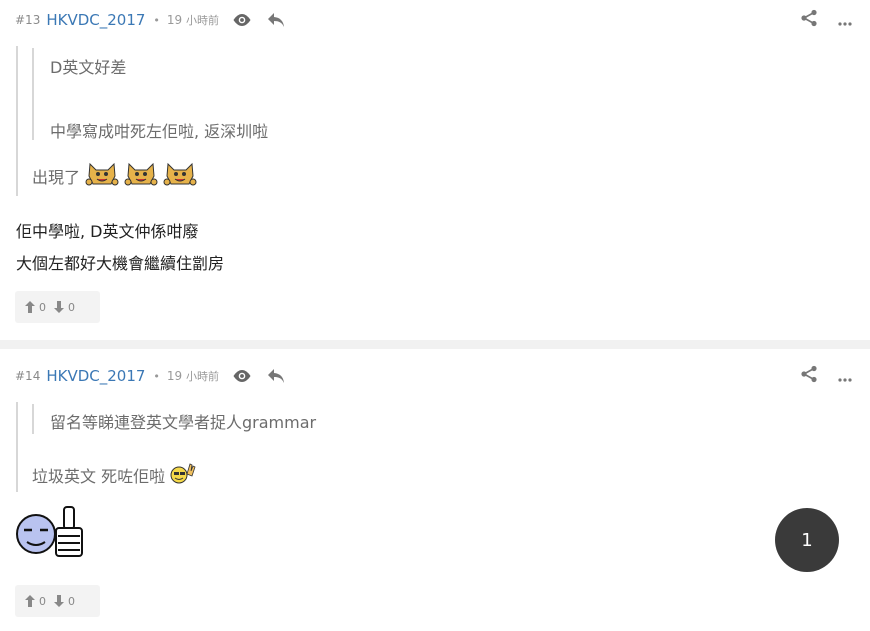 The height and width of the screenshot is (631, 870). I want to click on quote-block: 留名等睇連登英文學者捉人grammar 垃圾英文 死咗佢啦, so click(316, 447).